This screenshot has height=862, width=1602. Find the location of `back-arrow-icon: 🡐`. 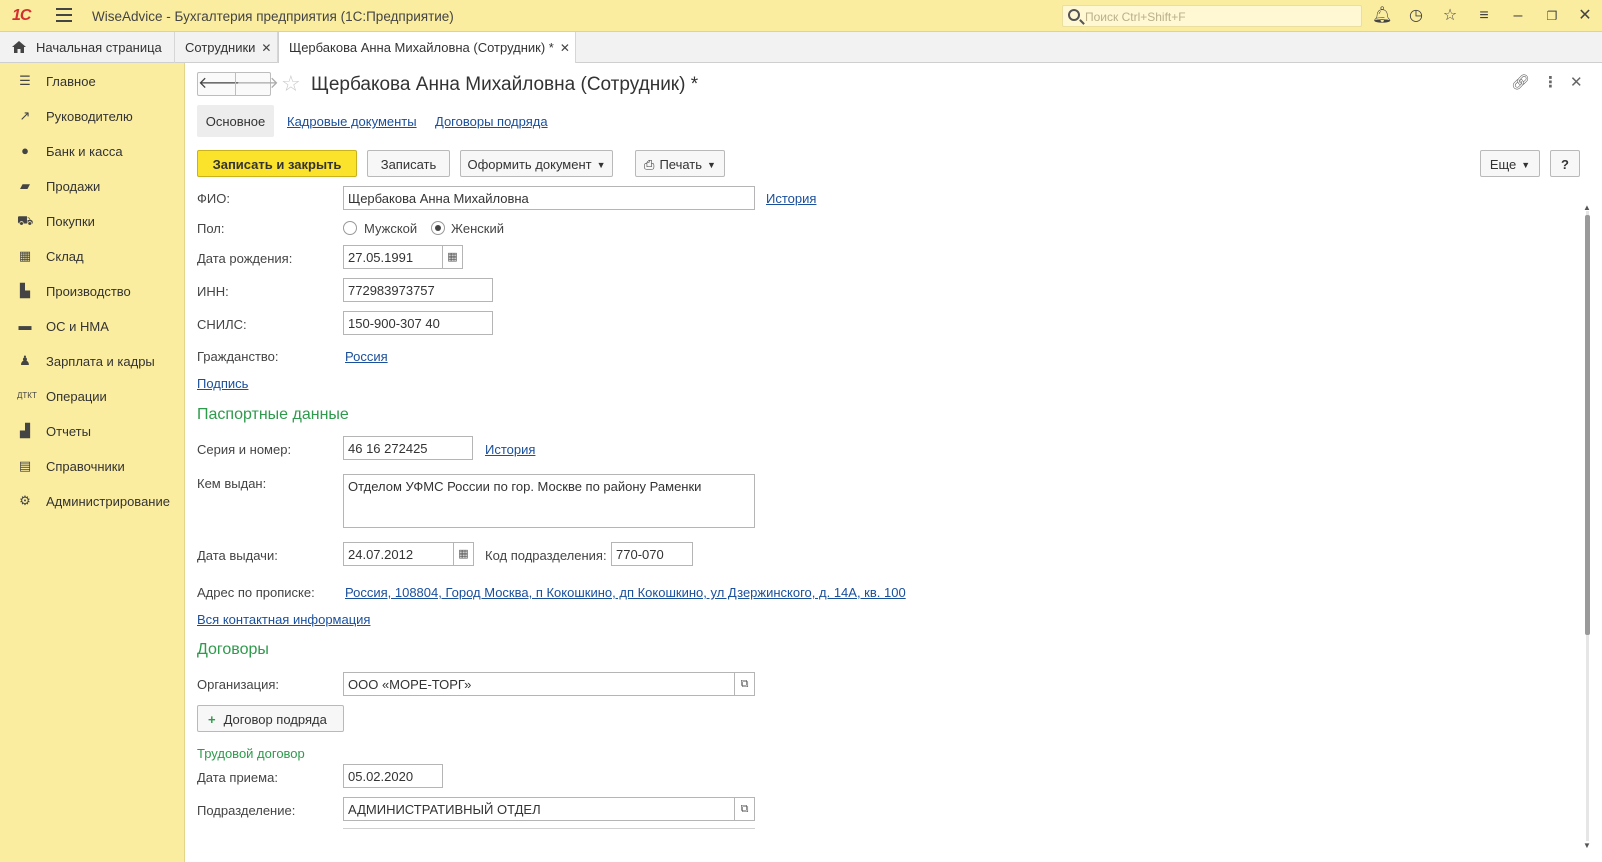

back-arrow-icon: 🡐 is located at coordinates (219, 84).